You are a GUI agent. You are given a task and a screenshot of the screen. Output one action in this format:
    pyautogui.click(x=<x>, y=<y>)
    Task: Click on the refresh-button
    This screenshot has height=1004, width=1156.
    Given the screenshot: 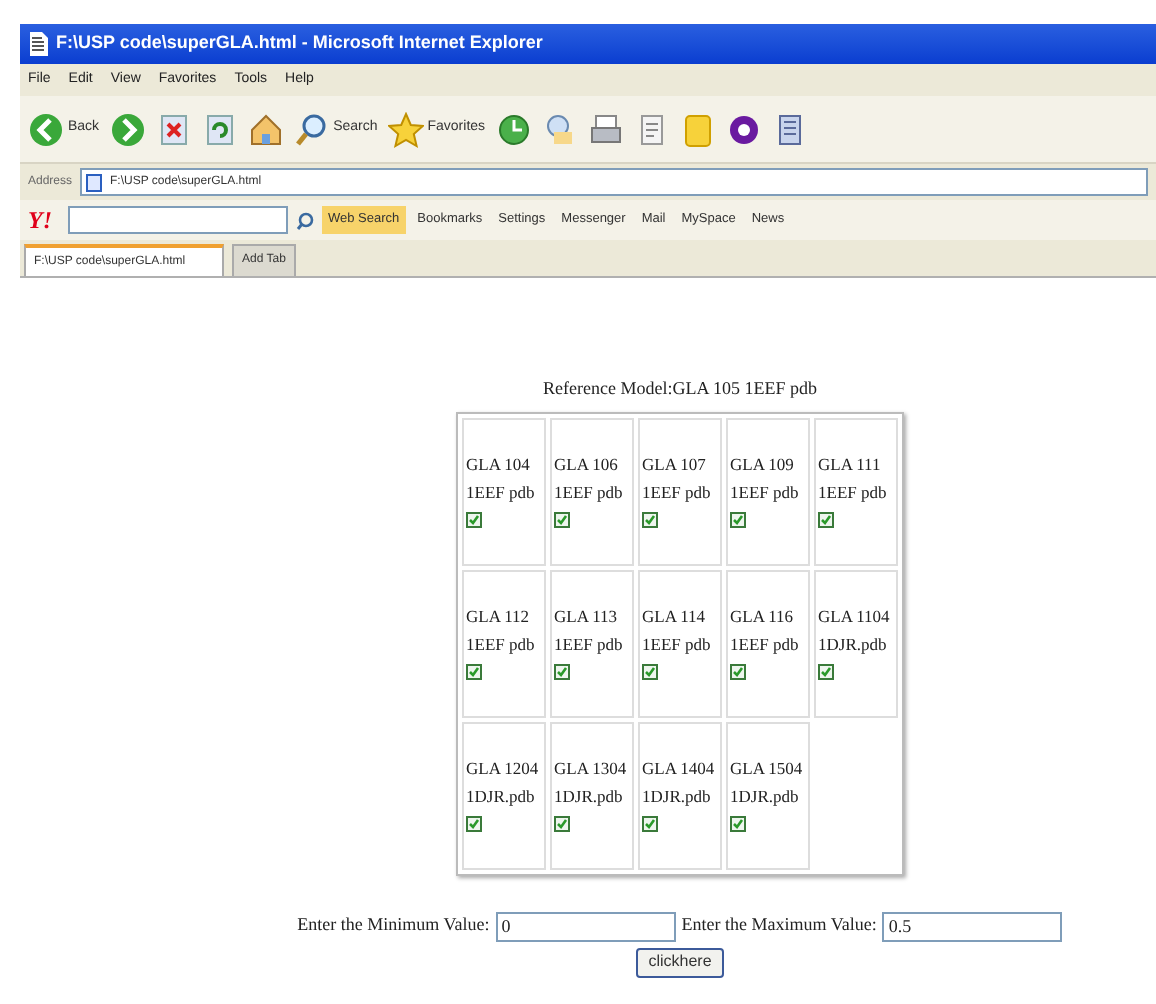 What is the action you would take?
    pyautogui.click(x=219, y=129)
    